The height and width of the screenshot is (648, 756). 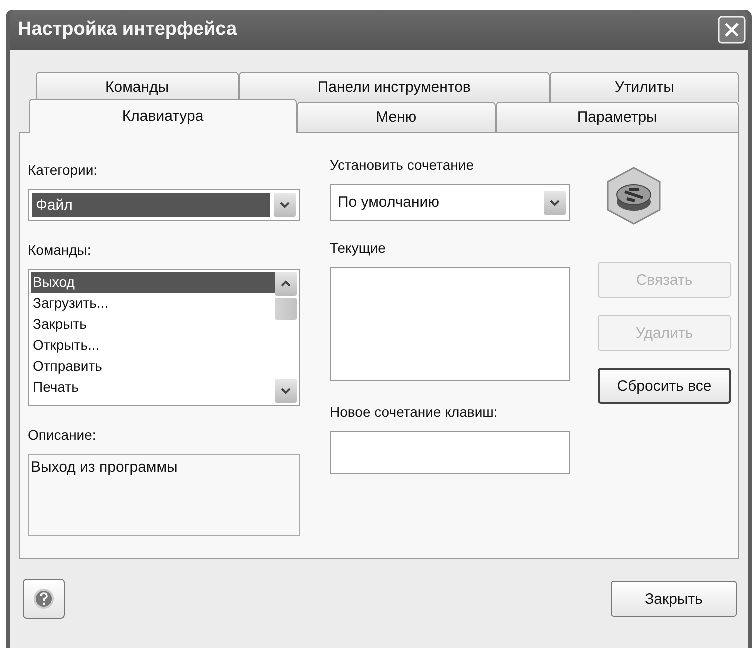 What do you see at coordinates (164, 205) in the screenshot?
I see `categories-dropdown: Файл` at bounding box center [164, 205].